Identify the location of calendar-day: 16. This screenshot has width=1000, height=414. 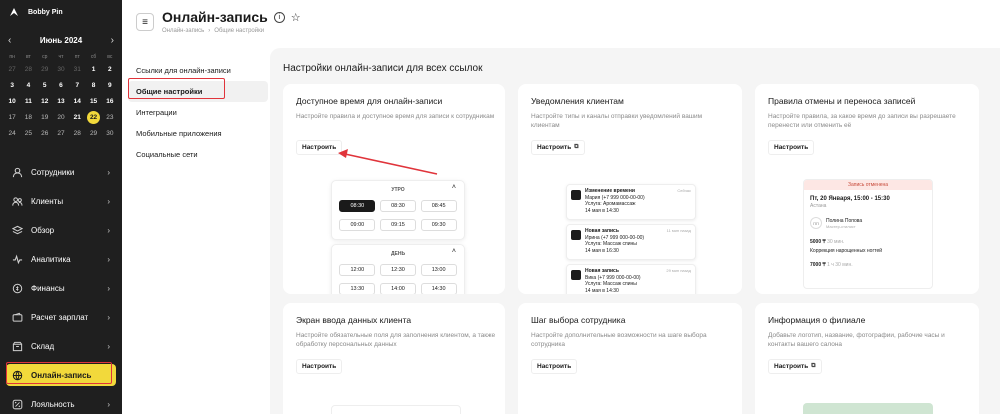
(110, 102).